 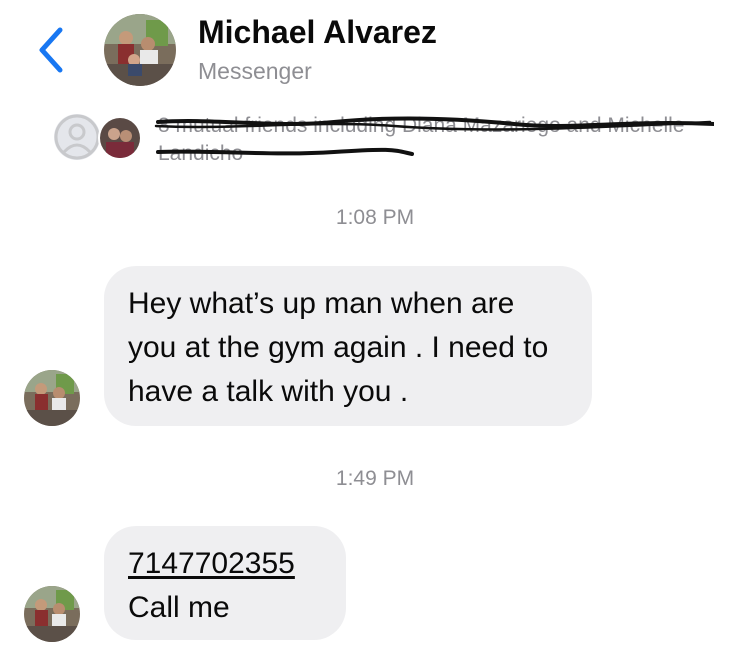 I want to click on phone-number-link: 7147702355, so click(x=225, y=564).